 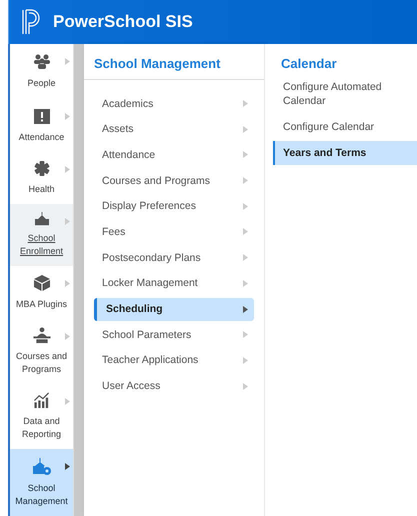 I want to click on nav-item: School Enrollment, so click(x=41, y=235).